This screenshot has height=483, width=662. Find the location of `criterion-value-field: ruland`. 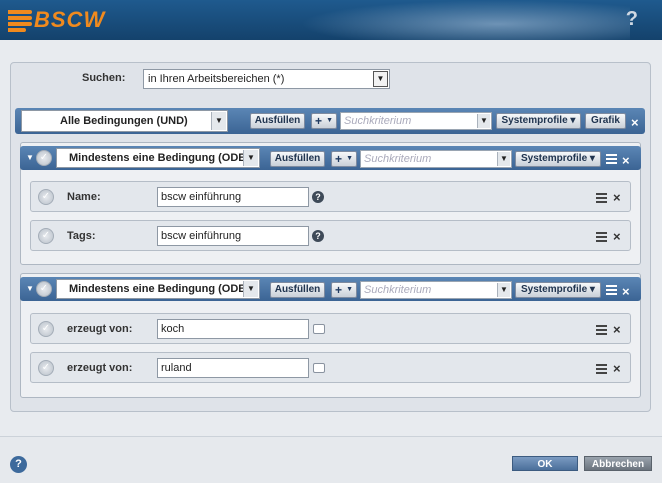

criterion-value-field: ruland is located at coordinates (233, 368).